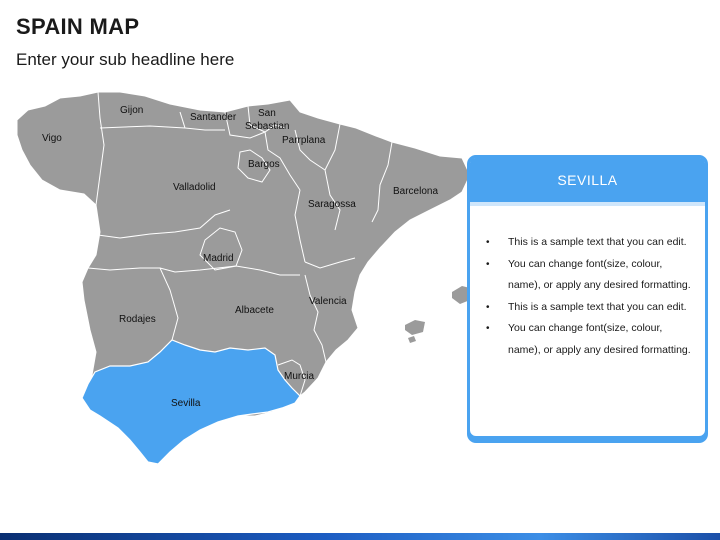 This screenshot has height=540, width=720. I want to click on label-parrplana: Parrplana, so click(304, 140).